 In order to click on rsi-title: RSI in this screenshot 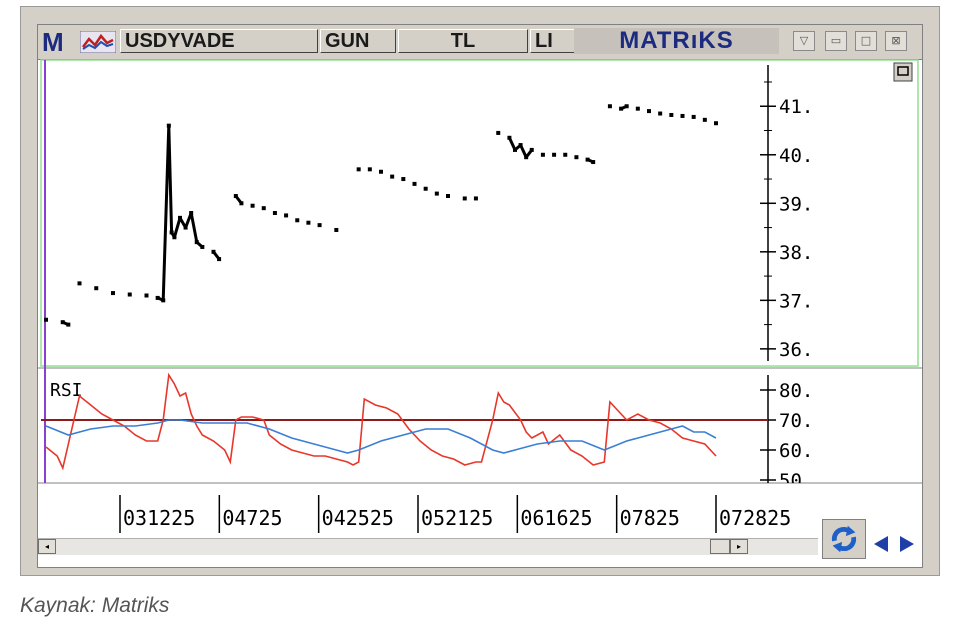, I will do `click(66, 390)`.